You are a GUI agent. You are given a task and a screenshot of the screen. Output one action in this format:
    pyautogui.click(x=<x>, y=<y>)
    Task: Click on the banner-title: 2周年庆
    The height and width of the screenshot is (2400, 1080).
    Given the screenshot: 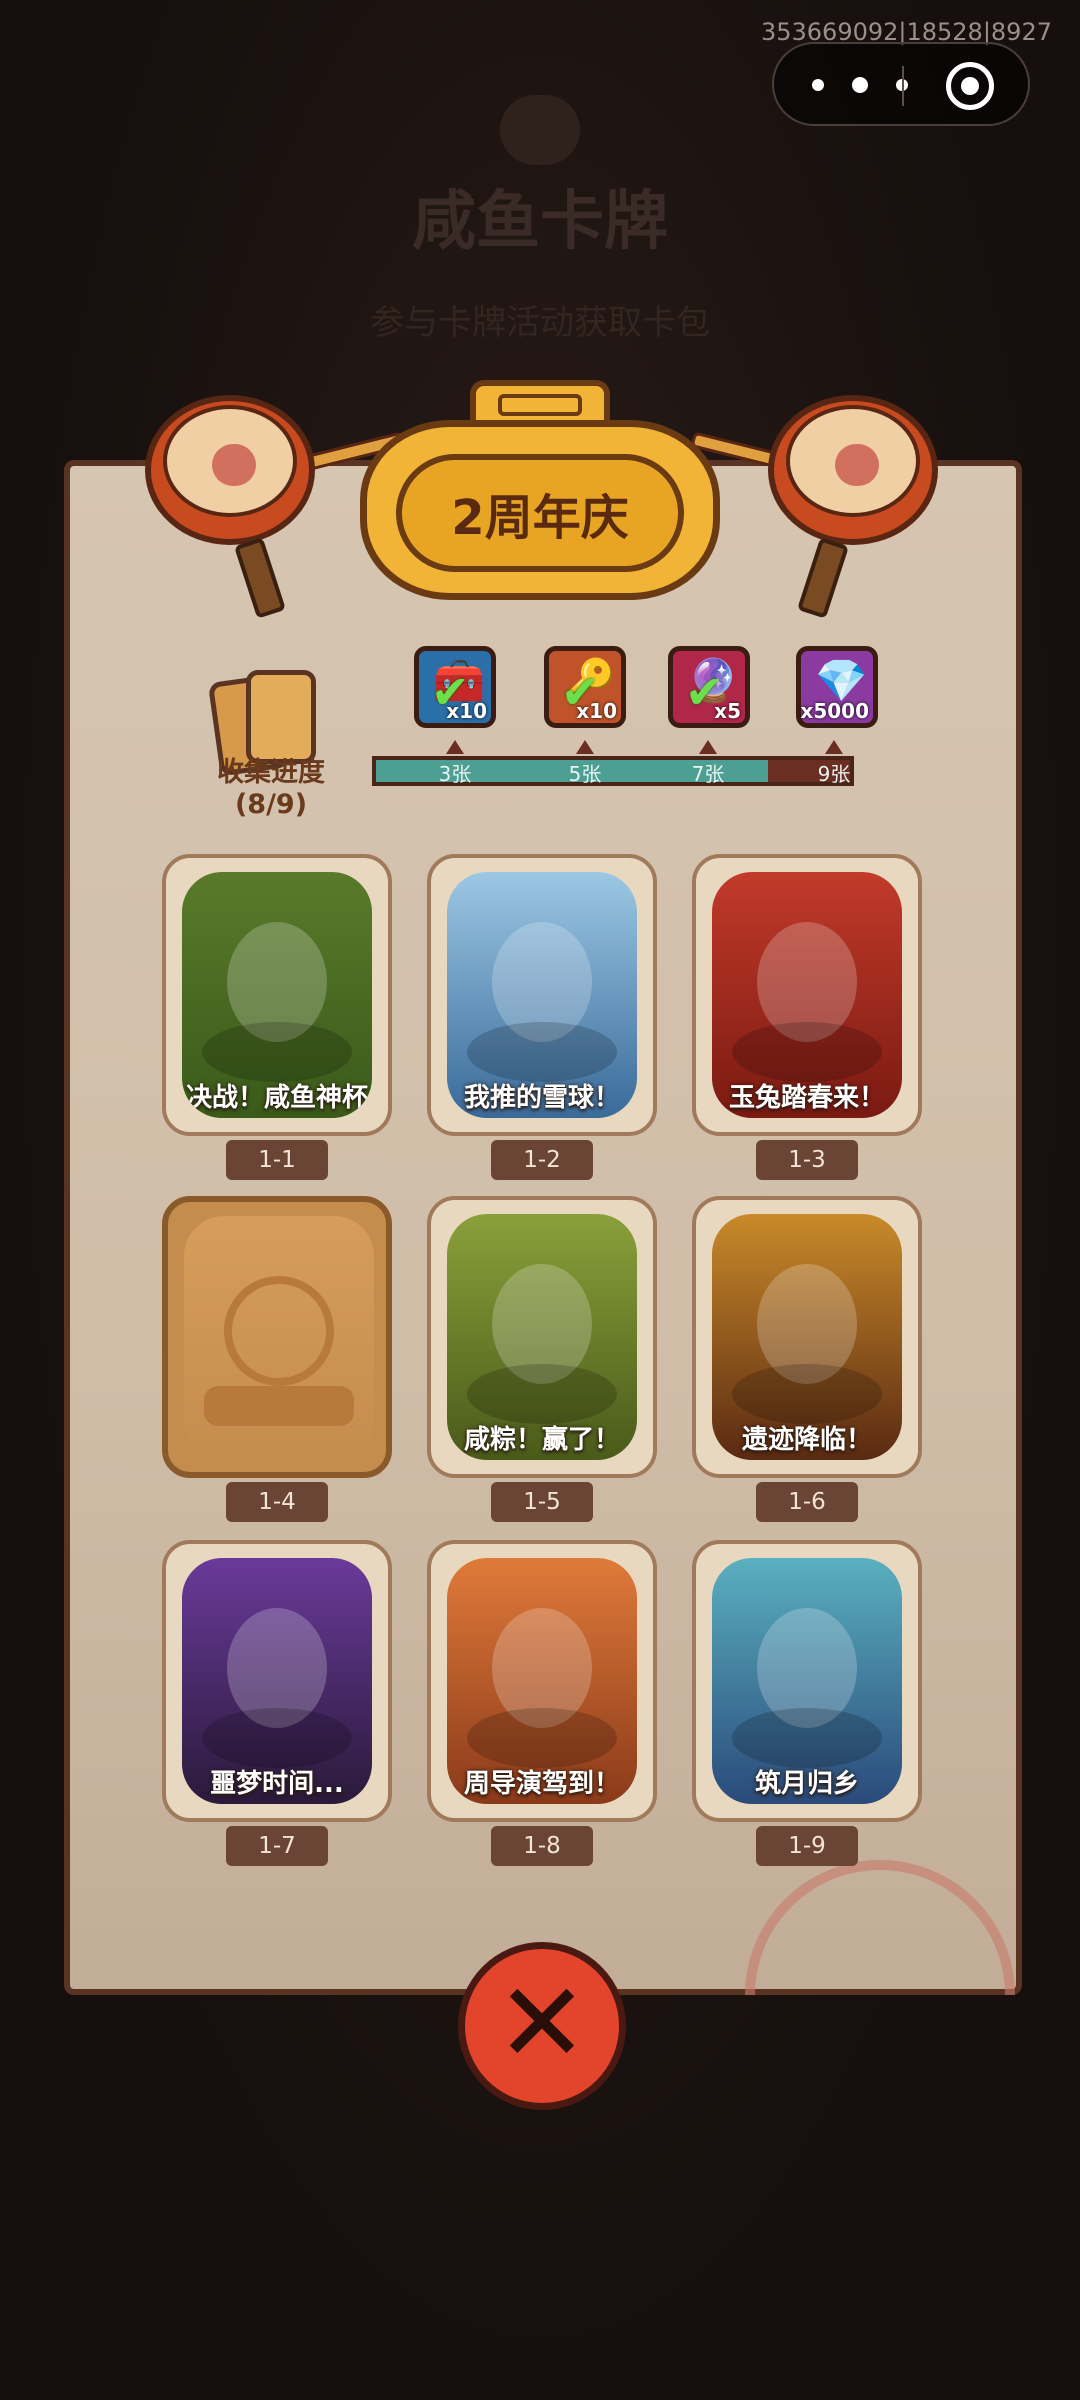 What is the action you would take?
    pyautogui.click(x=540, y=513)
    